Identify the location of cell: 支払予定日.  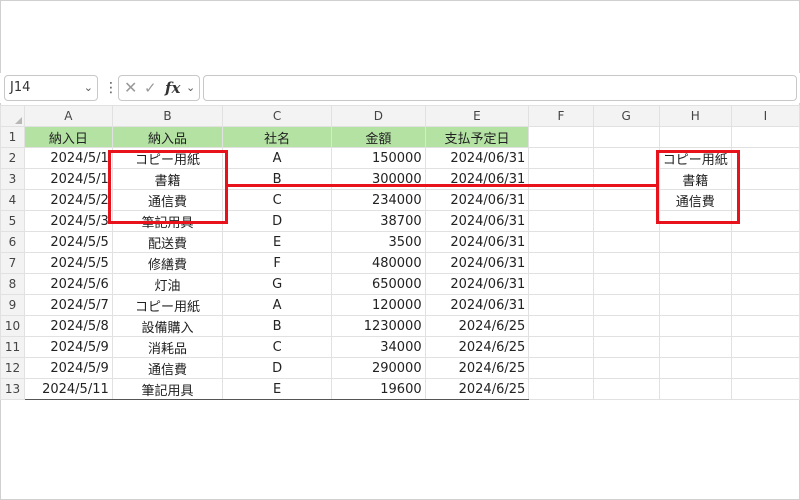
(477, 137).